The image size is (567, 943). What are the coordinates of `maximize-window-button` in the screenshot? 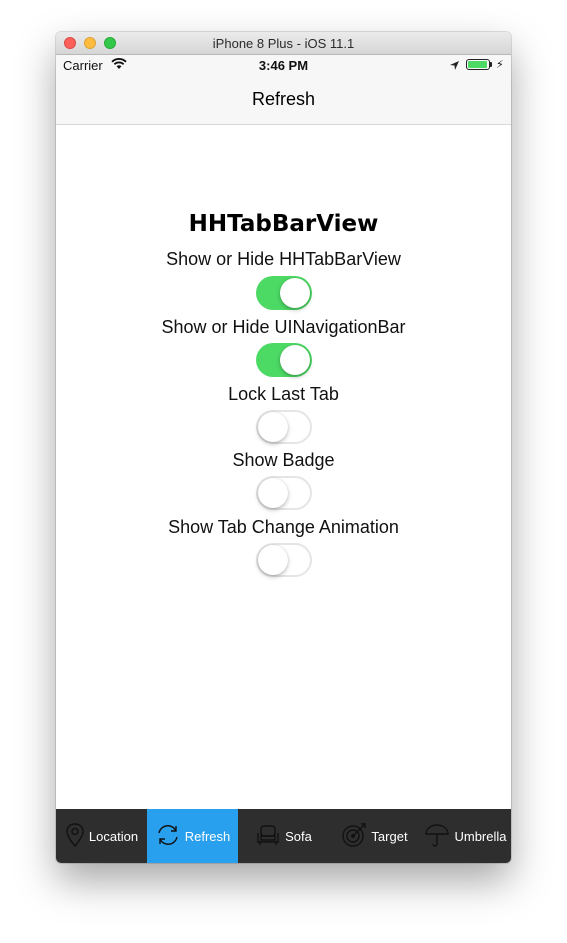 It's located at (110, 43).